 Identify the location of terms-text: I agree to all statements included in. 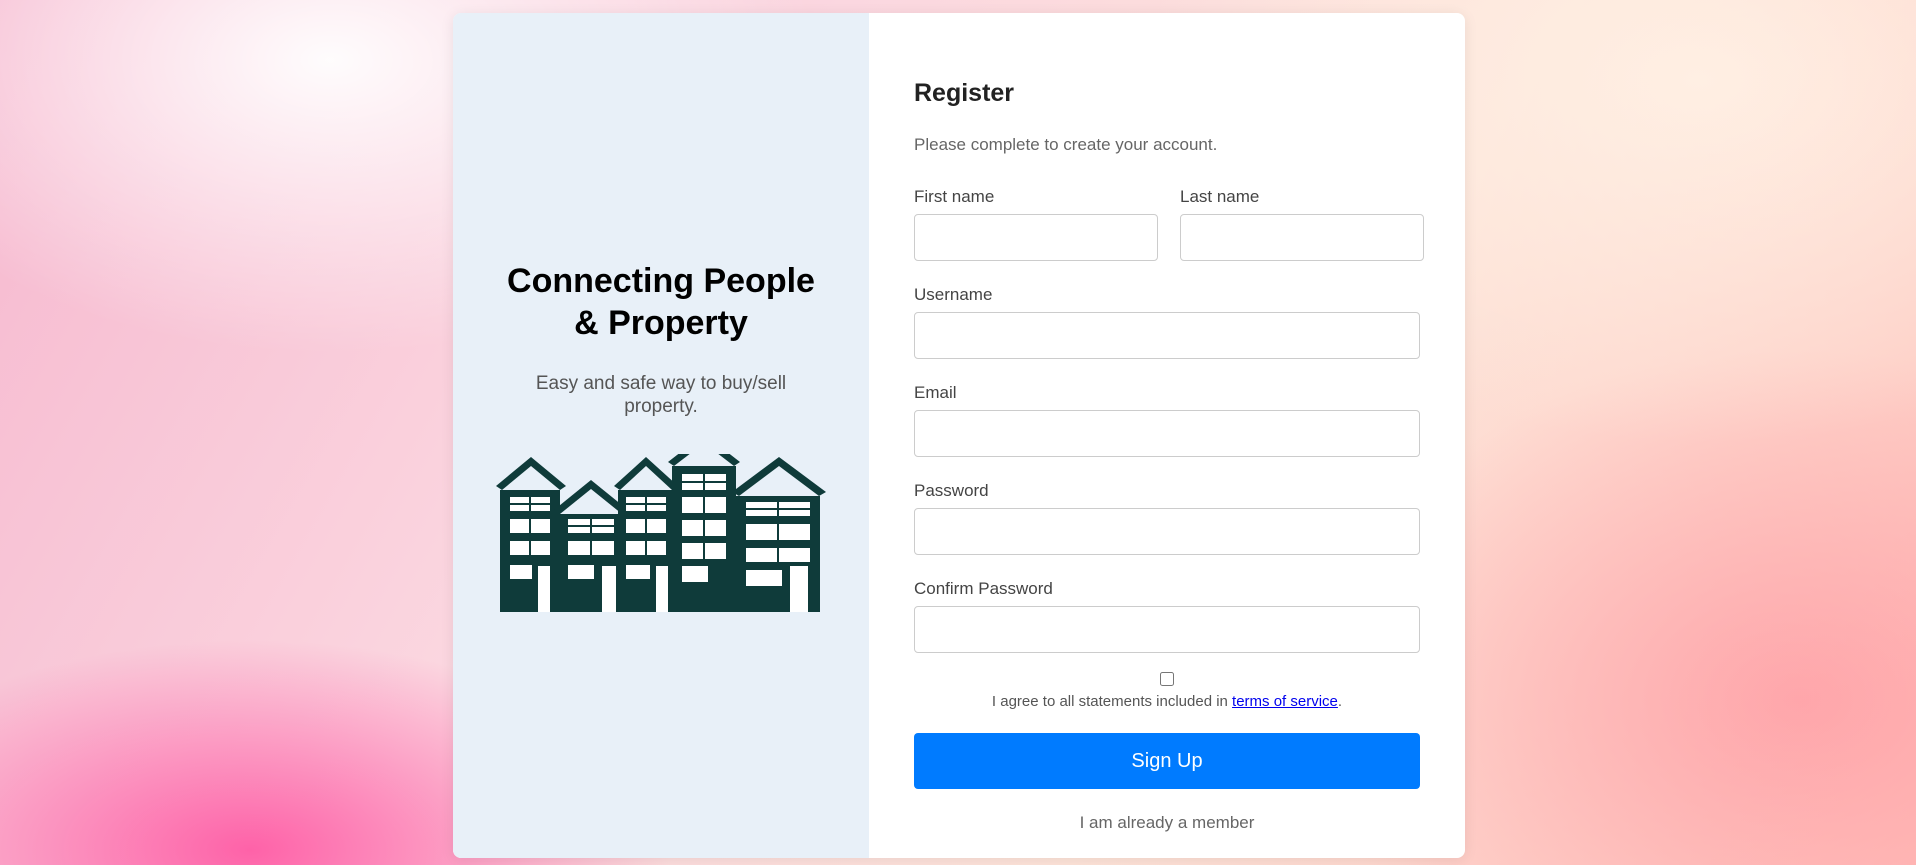
(1112, 701).